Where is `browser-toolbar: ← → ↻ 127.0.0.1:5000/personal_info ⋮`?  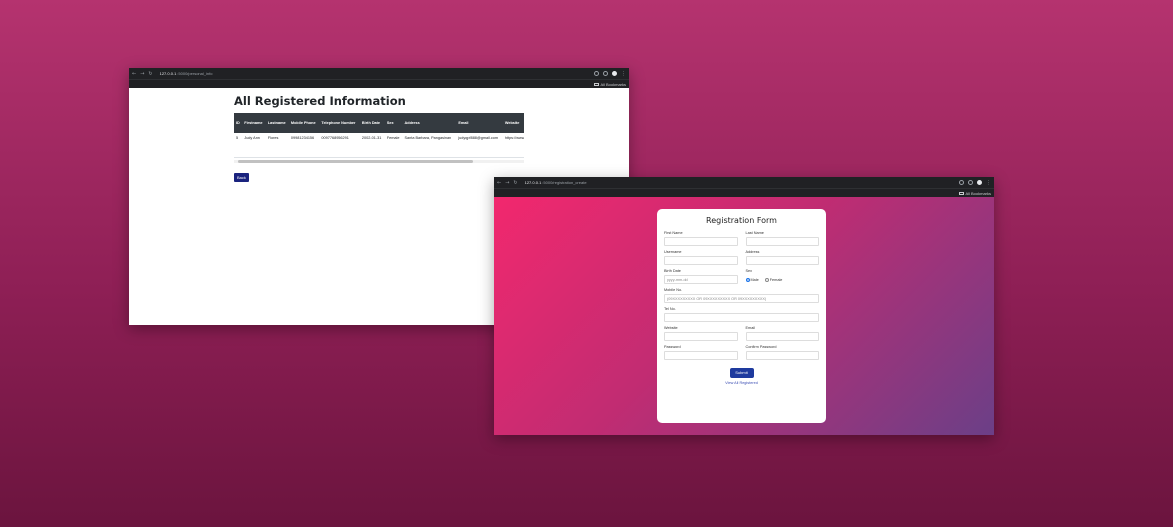 browser-toolbar: ← → ↻ 127.0.0.1:5000/personal_info ⋮ is located at coordinates (379, 73).